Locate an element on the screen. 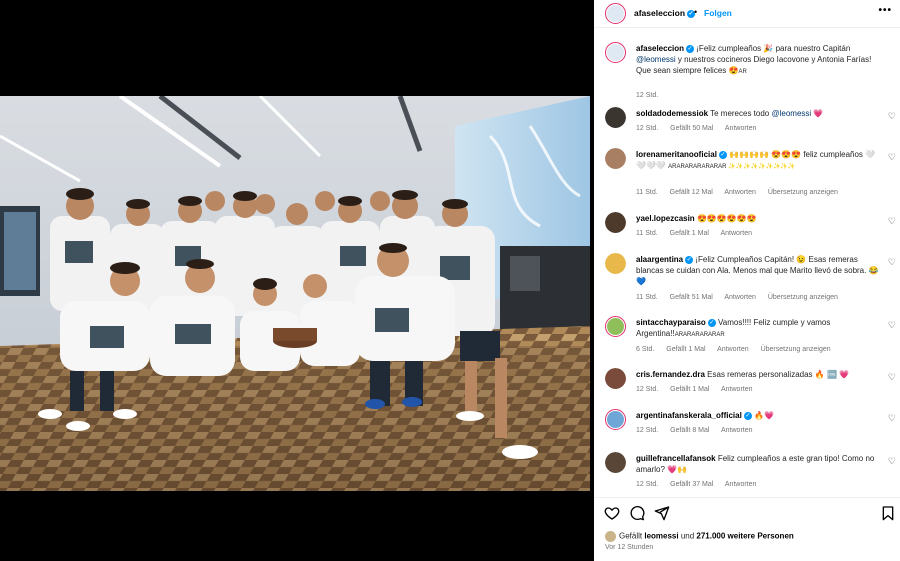 This screenshot has height=561, width=900. comment-likes: Gefällt 12 Mal is located at coordinates (691, 192).